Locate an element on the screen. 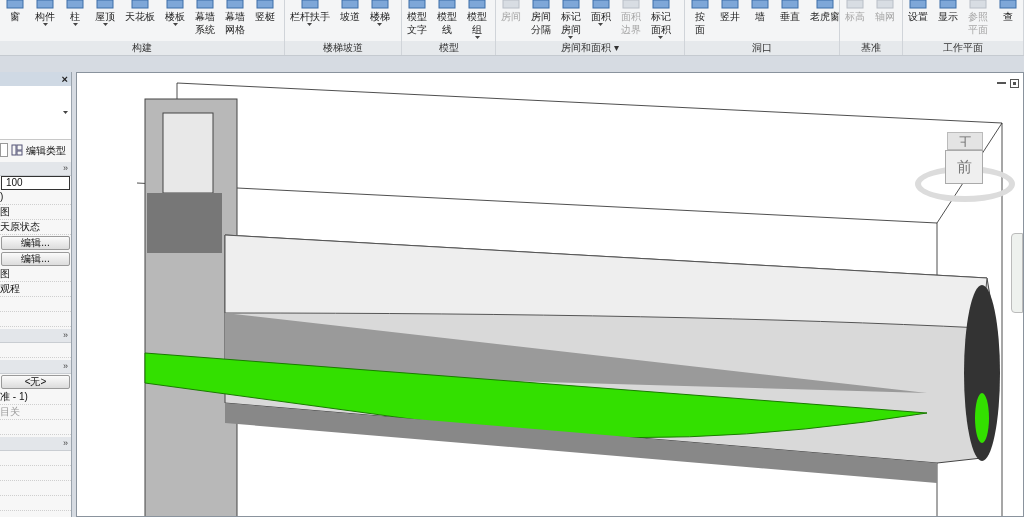 The height and width of the screenshot is (517, 1024). button-label: 分隔 is located at coordinates (540, 29).